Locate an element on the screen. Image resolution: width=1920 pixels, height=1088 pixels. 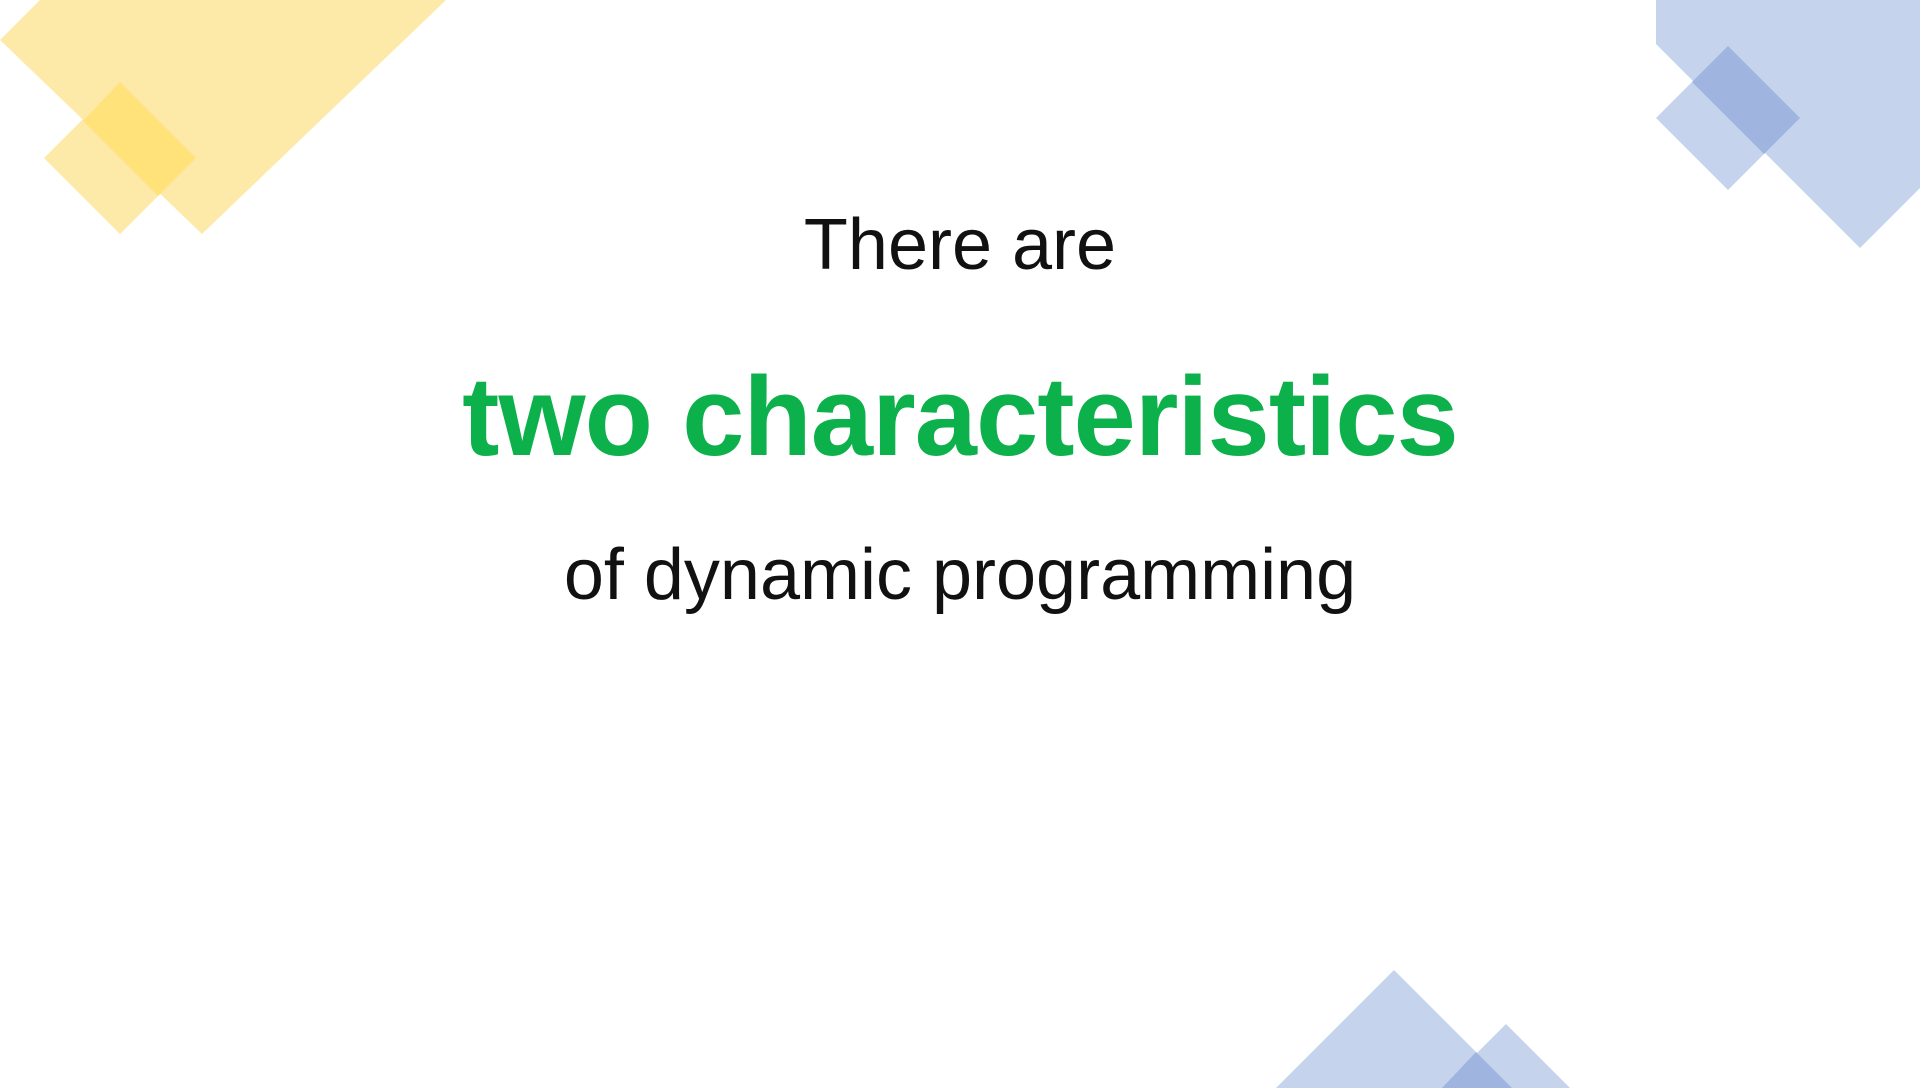
subtitle-text: of dynamic programming is located at coordinates (960, 575).